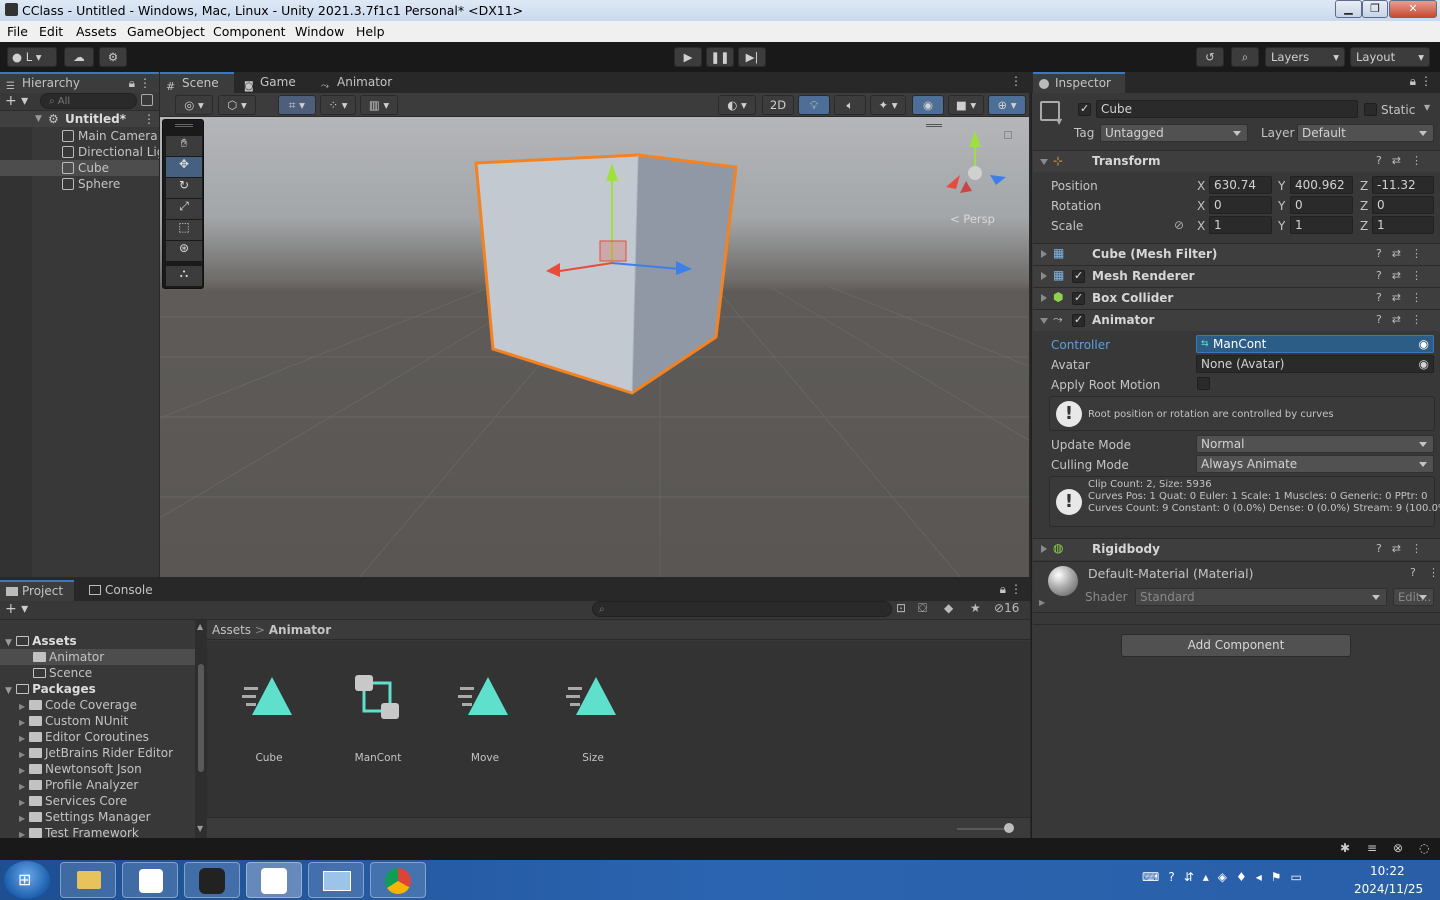 This screenshot has width=1440, height=900. I want to click on cloud-button: ☁, so click(79, 57).